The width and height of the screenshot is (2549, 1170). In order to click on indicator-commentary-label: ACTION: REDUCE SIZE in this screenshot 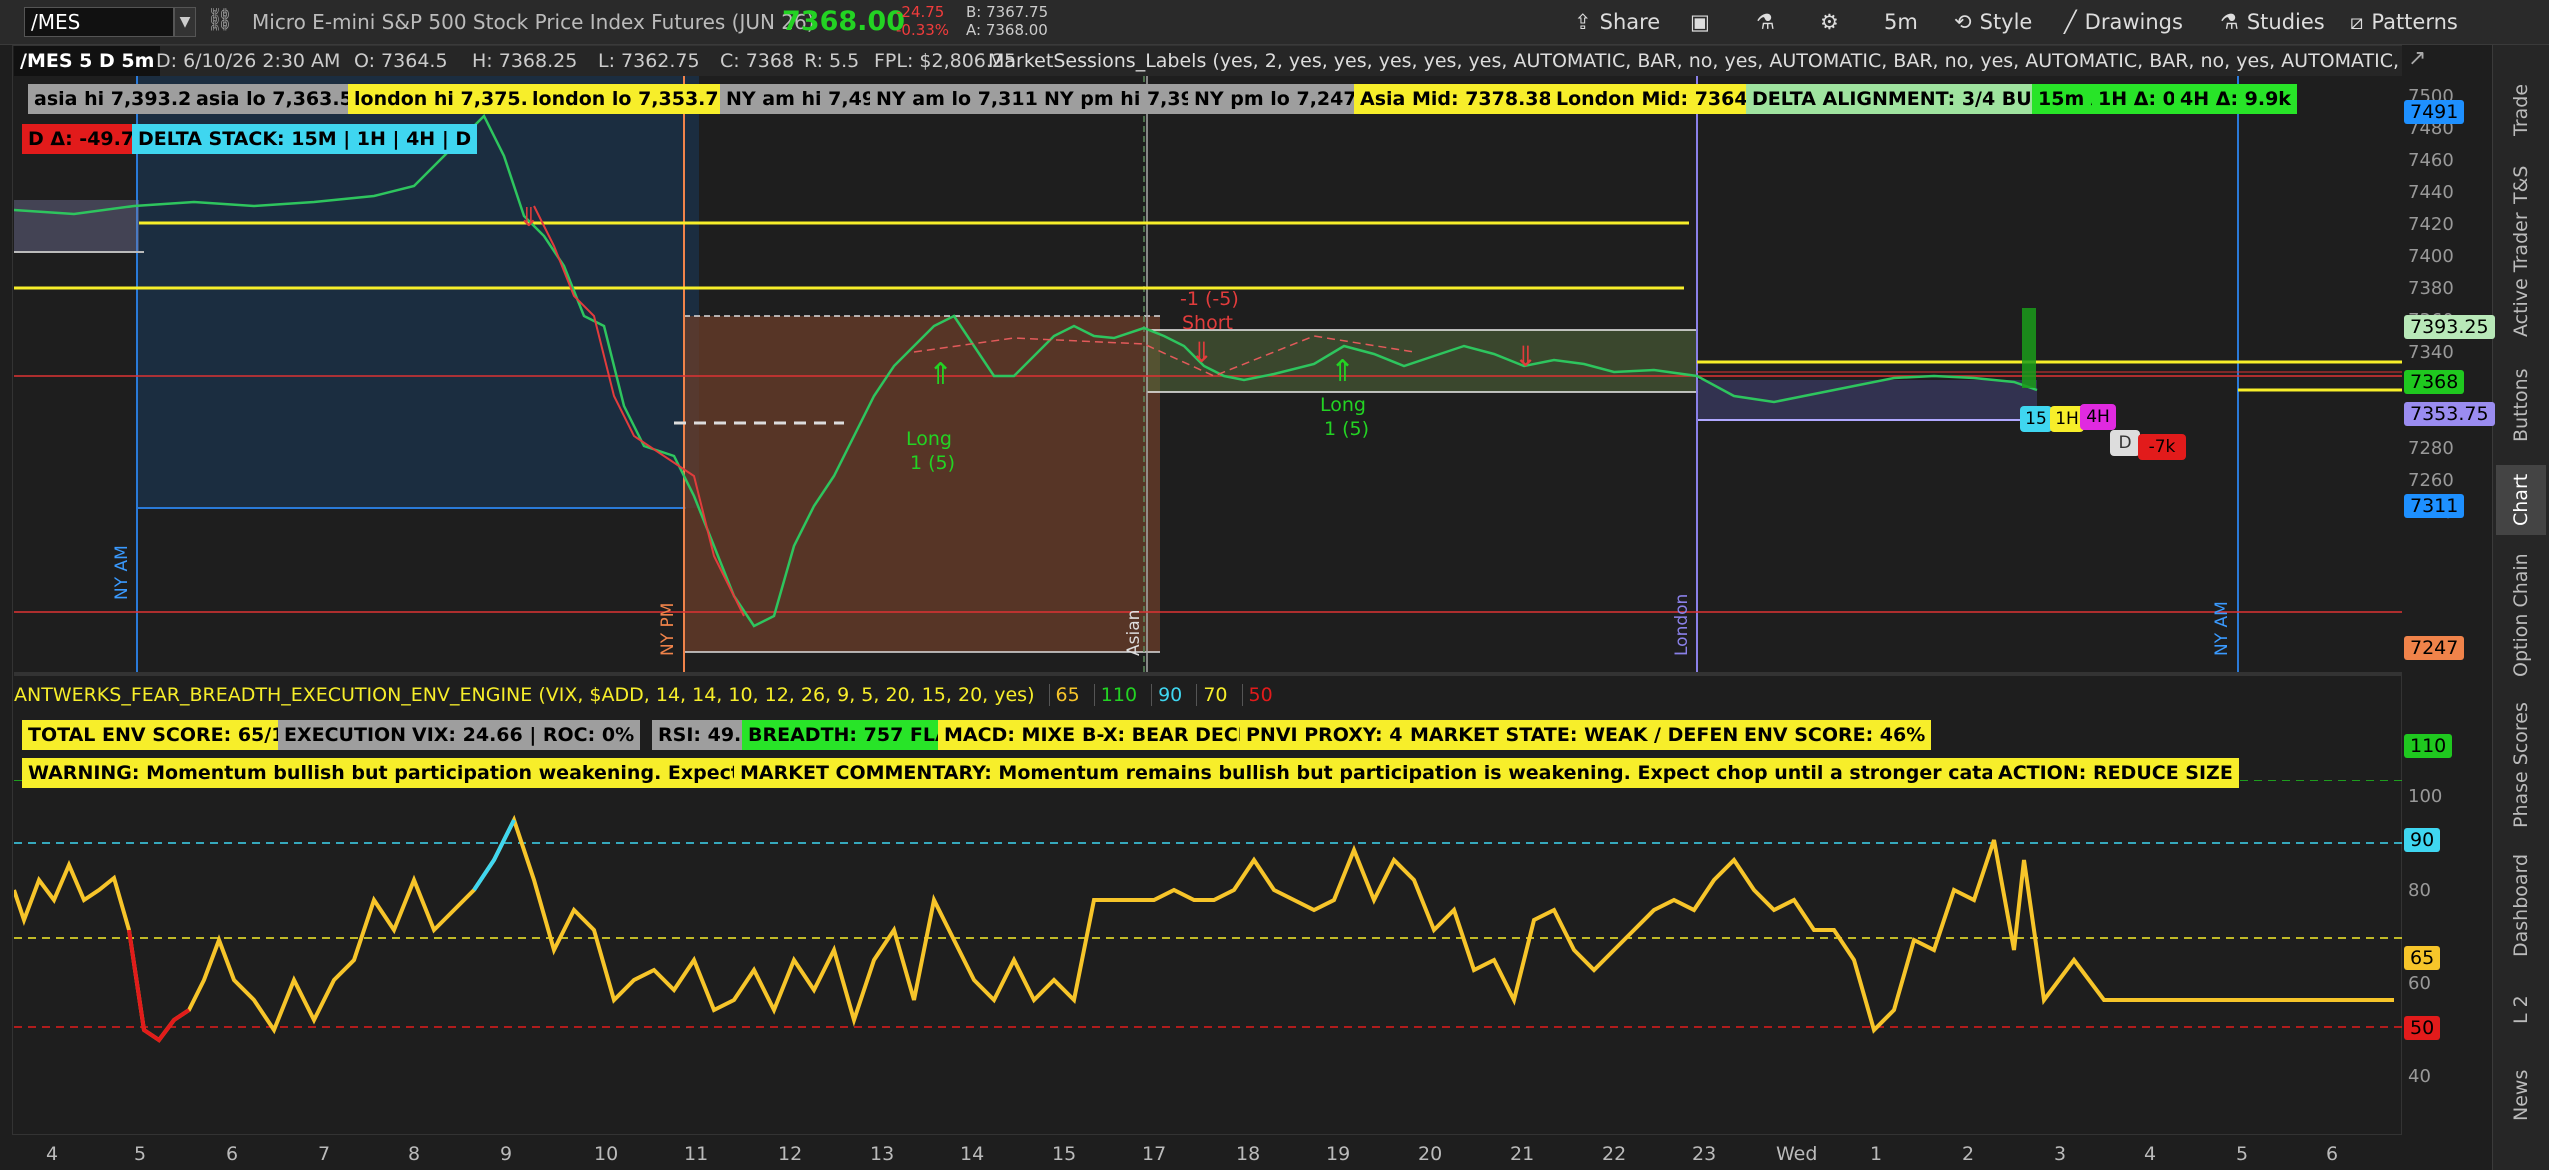, I will do `click(2115, 773)`.